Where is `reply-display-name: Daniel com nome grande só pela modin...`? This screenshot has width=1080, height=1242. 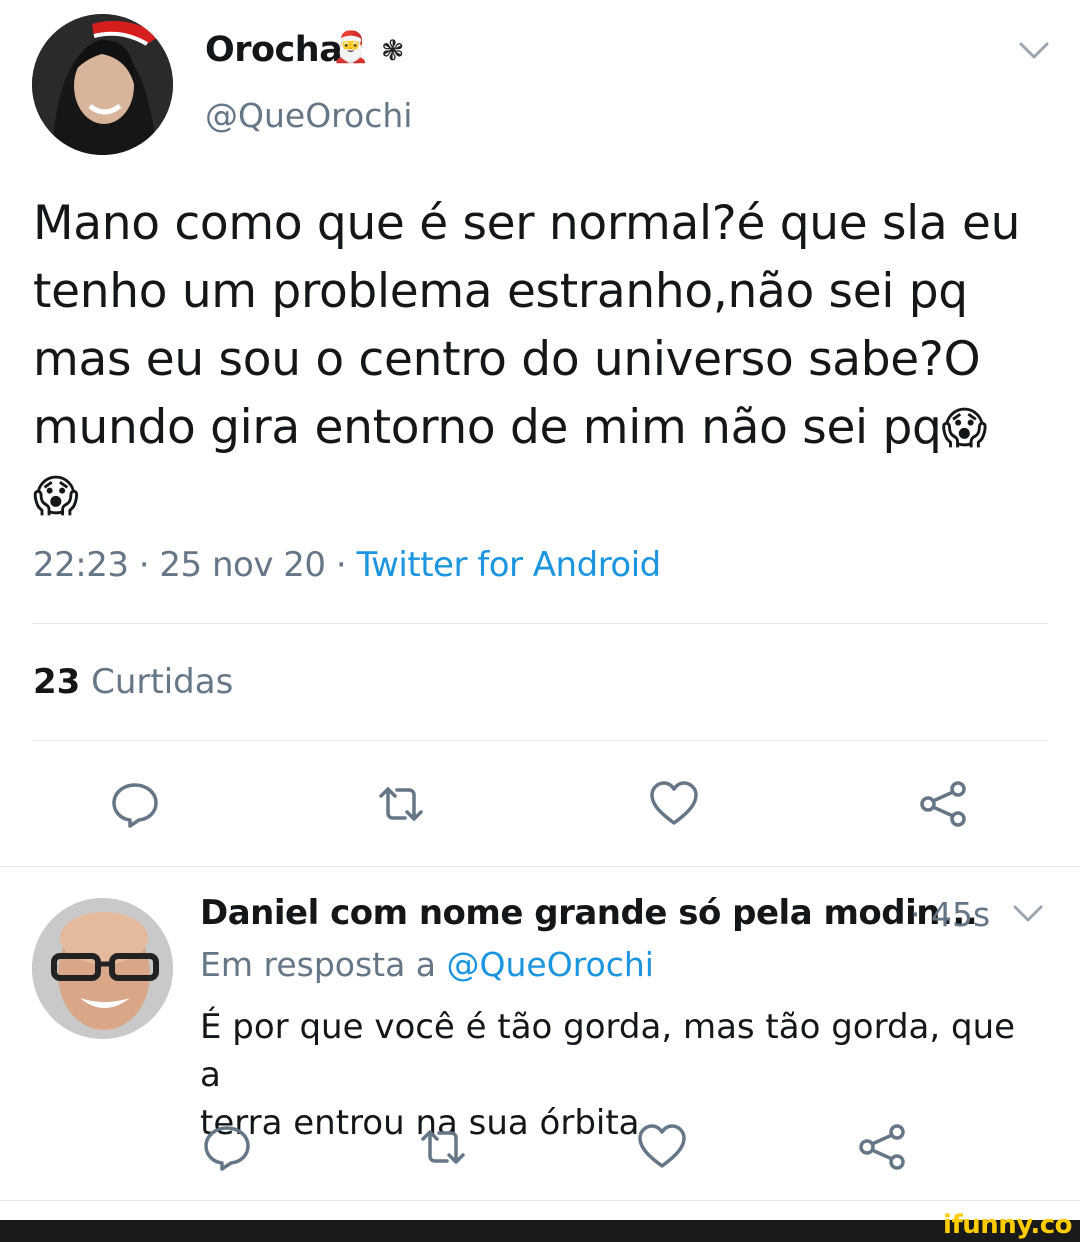 reply-display-name: Daniel com nome grande só pela modin... is located at coordinates (589, 913).